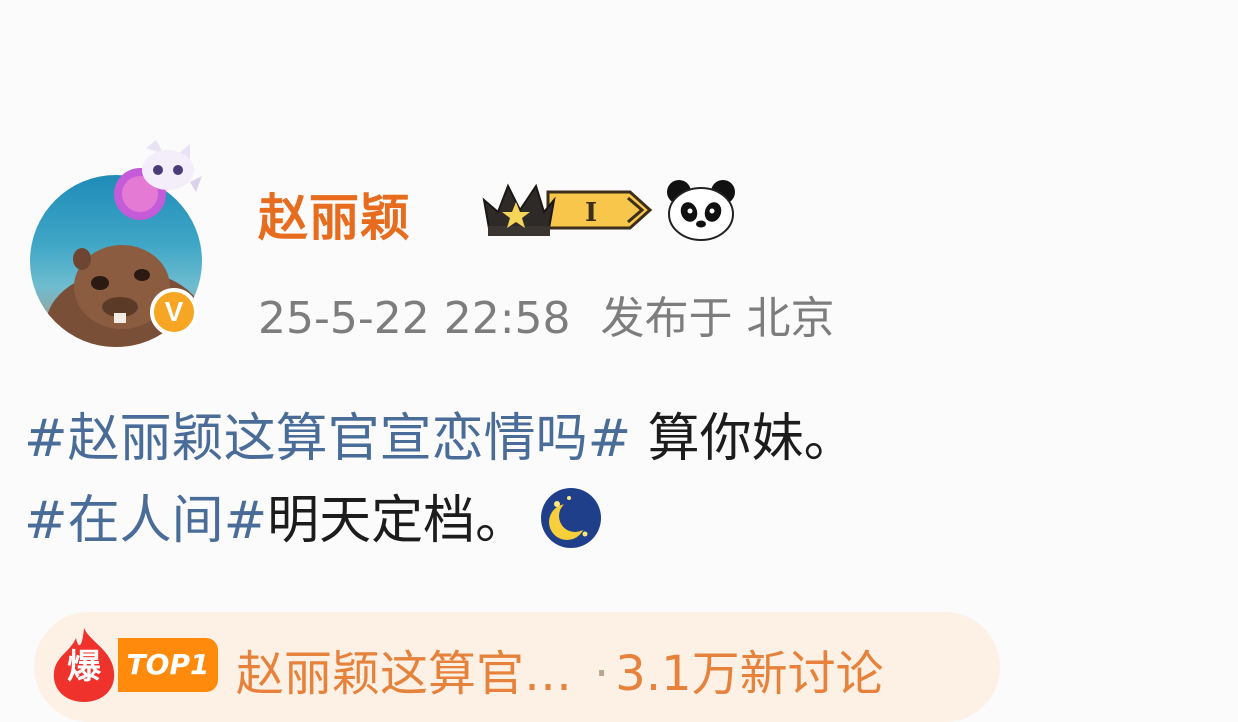  I want to click on panda-icon, so click(701, 210).